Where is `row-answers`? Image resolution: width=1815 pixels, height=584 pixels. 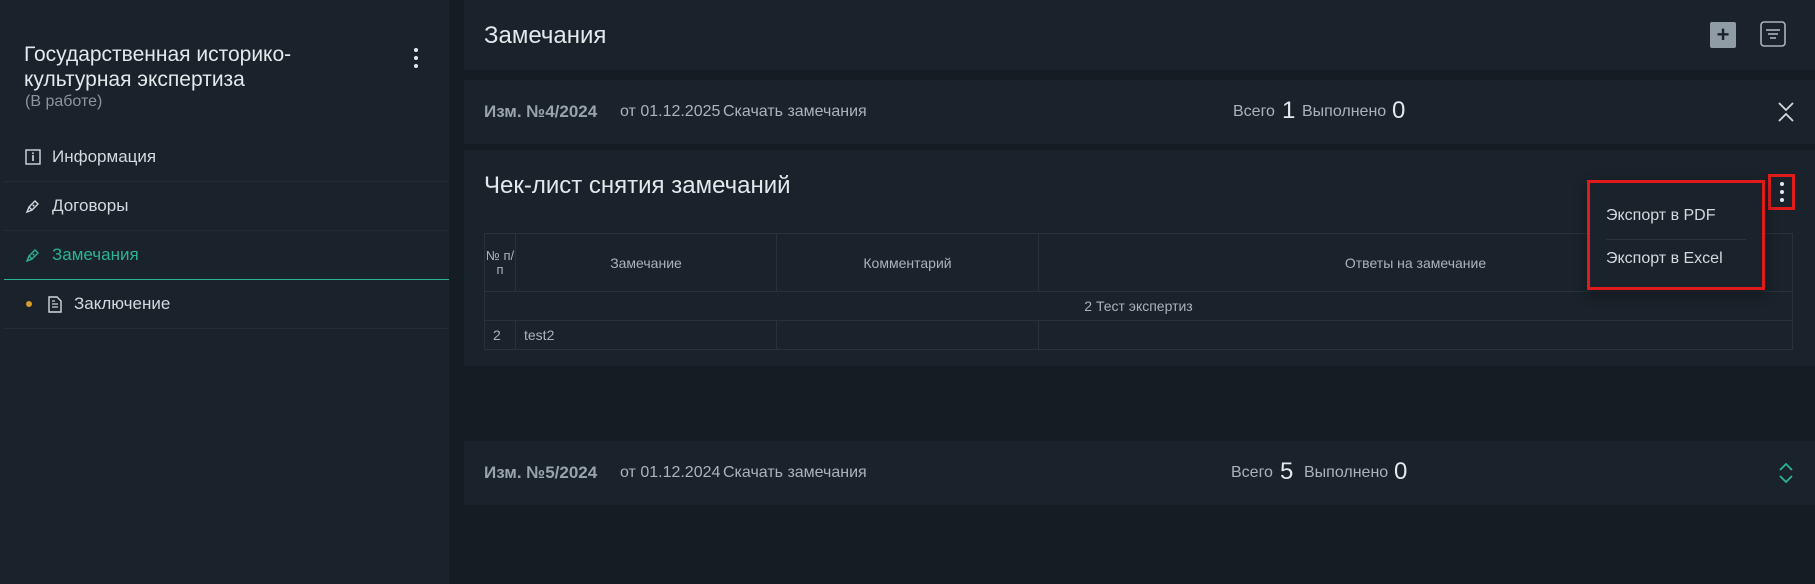
row-answers is located at coordinates (1415, 335).